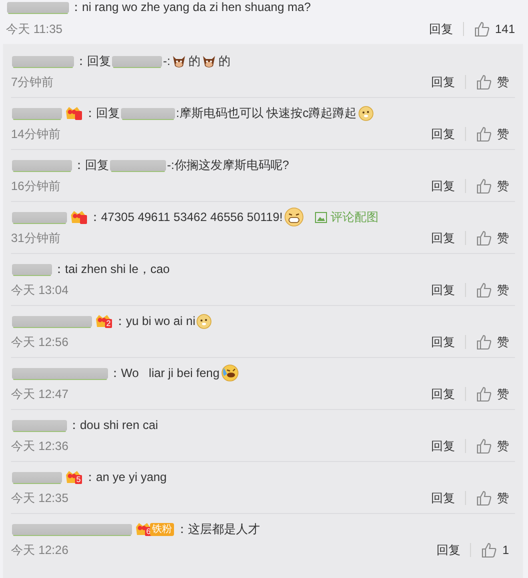 The width and height of the screenshot is (528, 578). I want to click on comment-text: -:你搁这发摩斯电码呢?, so click(228, 165).